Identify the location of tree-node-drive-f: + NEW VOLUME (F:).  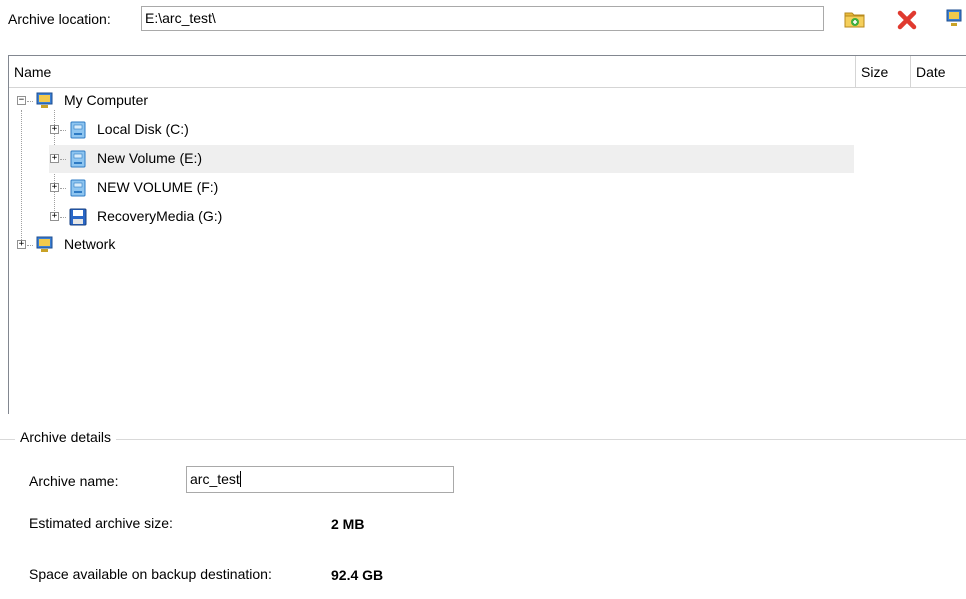
(434, 188).